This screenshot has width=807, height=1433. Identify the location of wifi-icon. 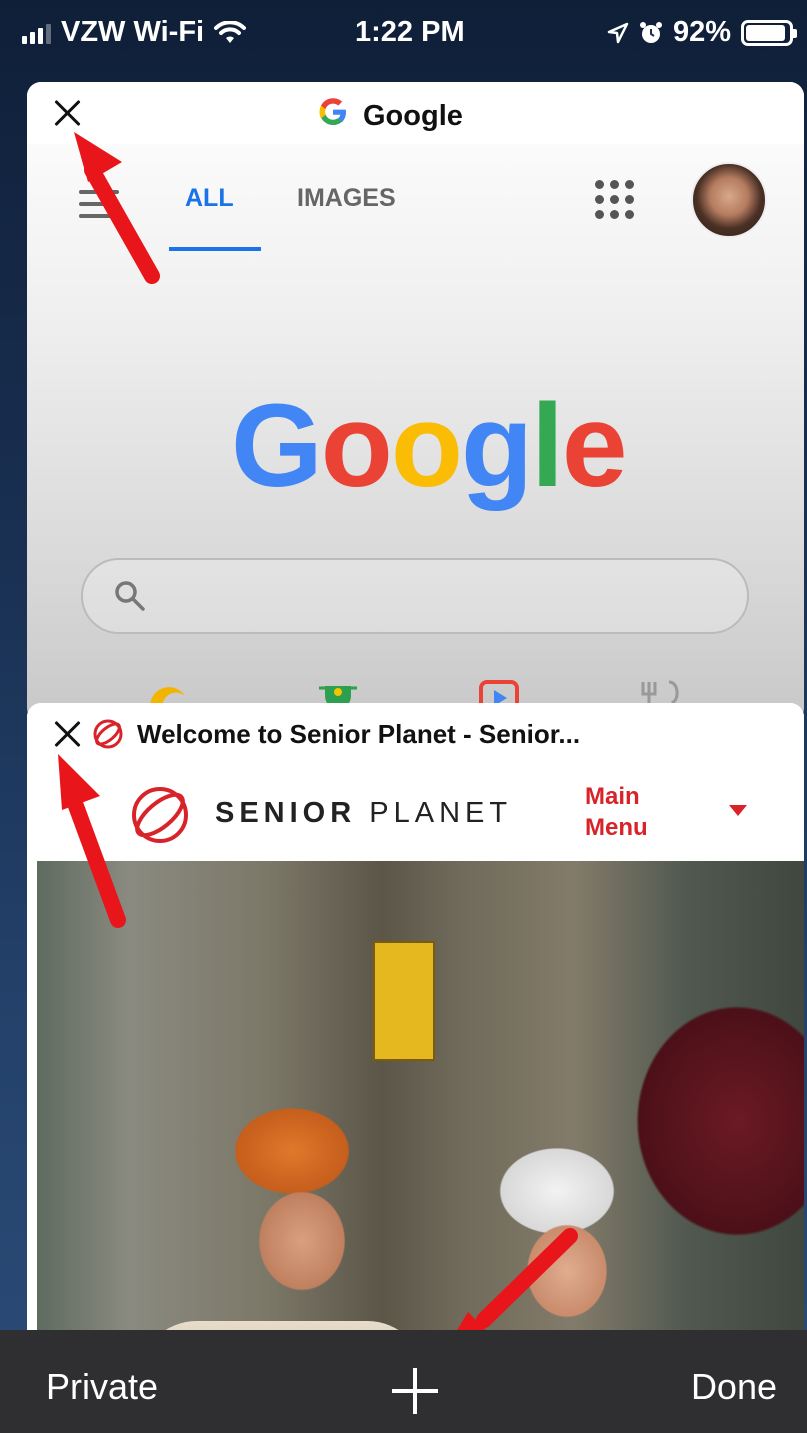
(230, 31).